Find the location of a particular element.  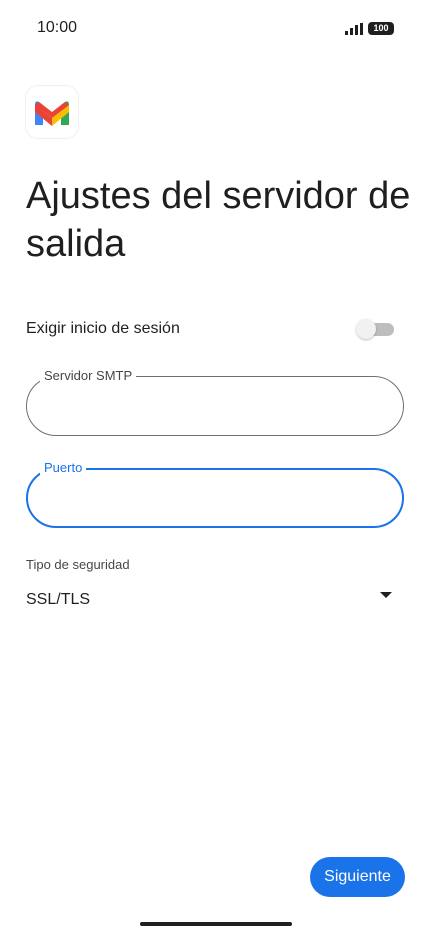

smtp-server-field: Servidor SMTP is located at coordinates (215, 402).